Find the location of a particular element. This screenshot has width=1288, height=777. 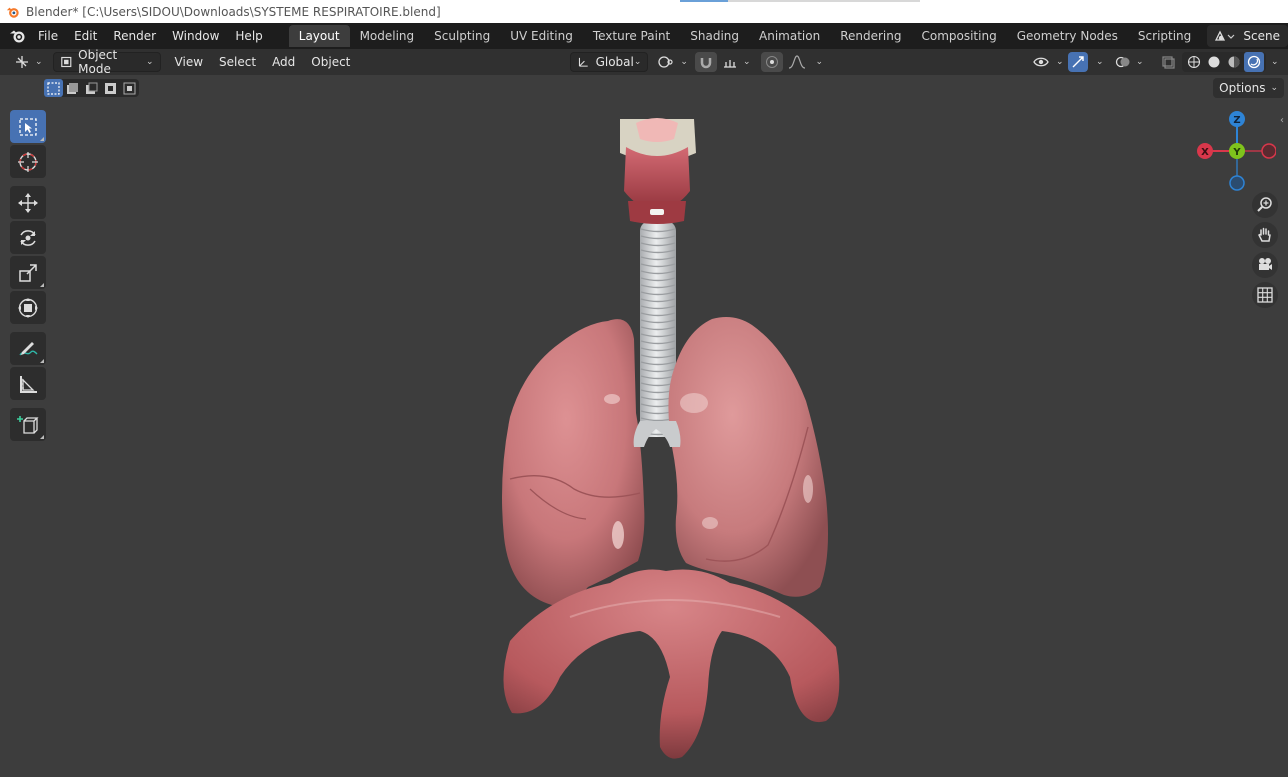

shading-dropdown: ⌄ is located at coordinates (1272, 62).